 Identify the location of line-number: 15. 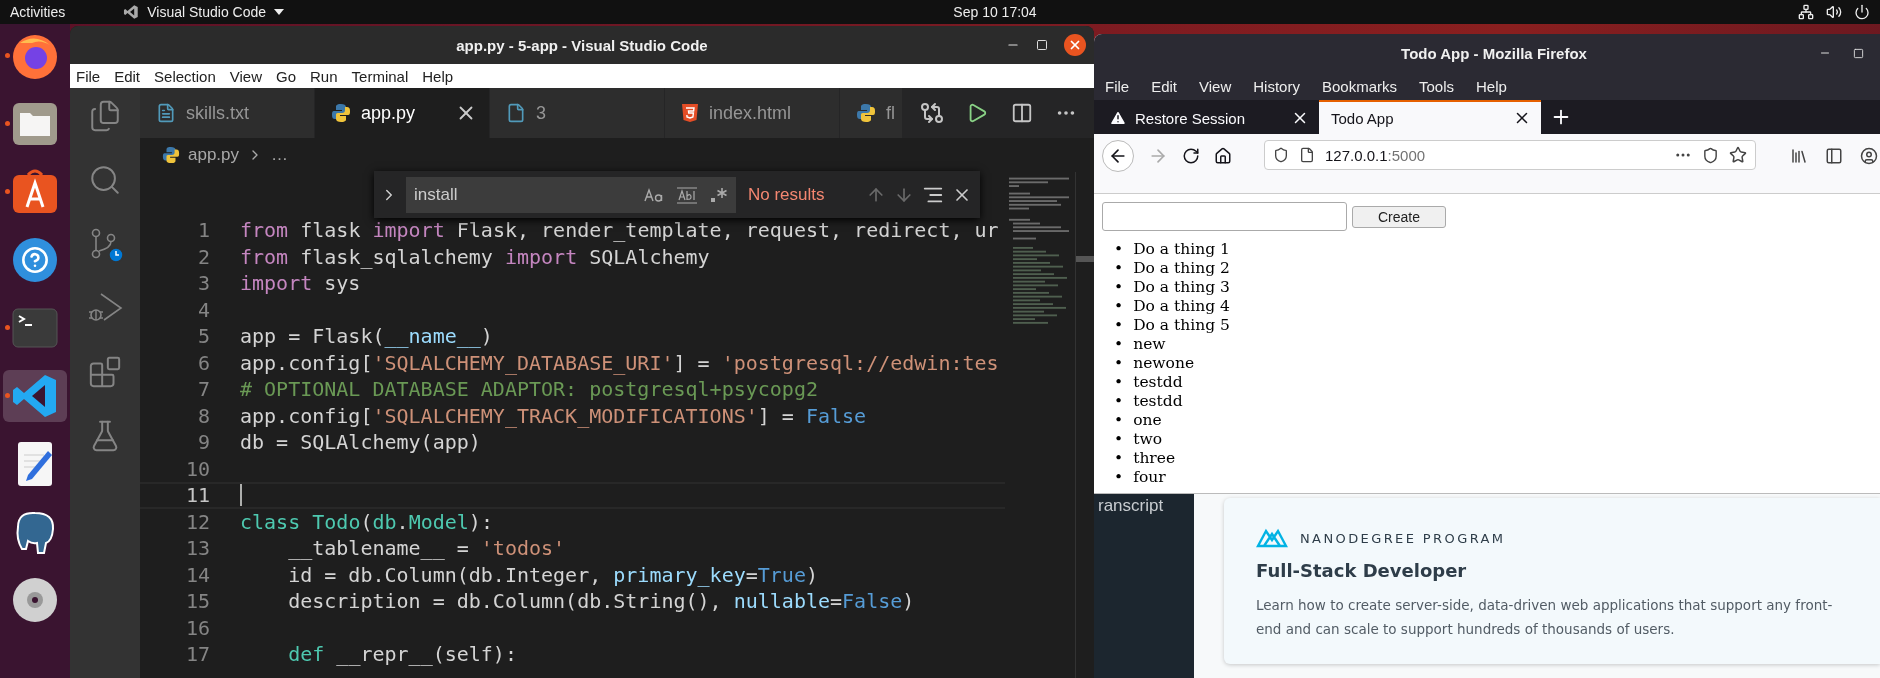
(197, 601).